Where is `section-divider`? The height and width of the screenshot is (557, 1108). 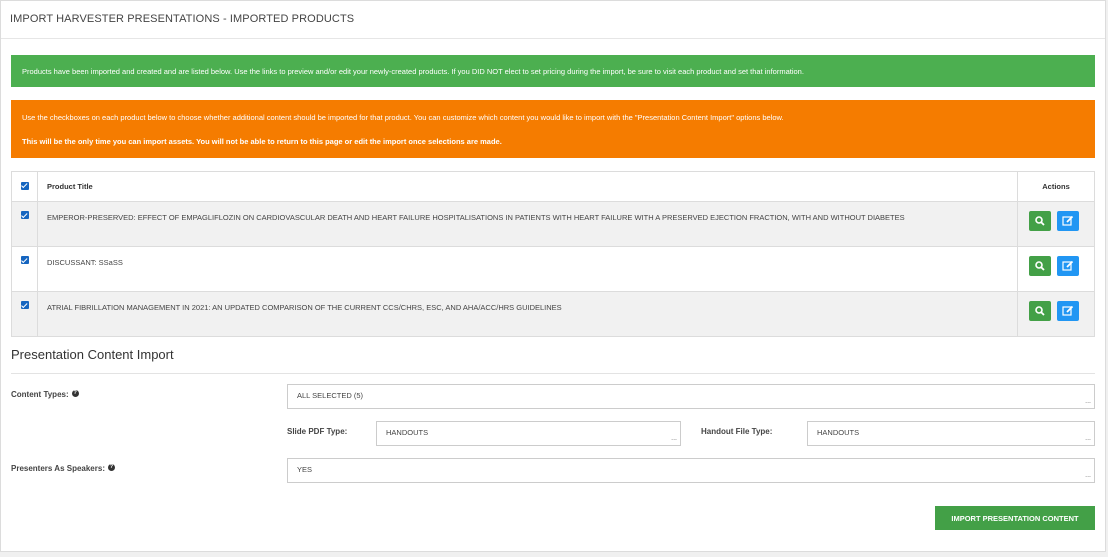 section-divider is located at coordinates (553, 373).